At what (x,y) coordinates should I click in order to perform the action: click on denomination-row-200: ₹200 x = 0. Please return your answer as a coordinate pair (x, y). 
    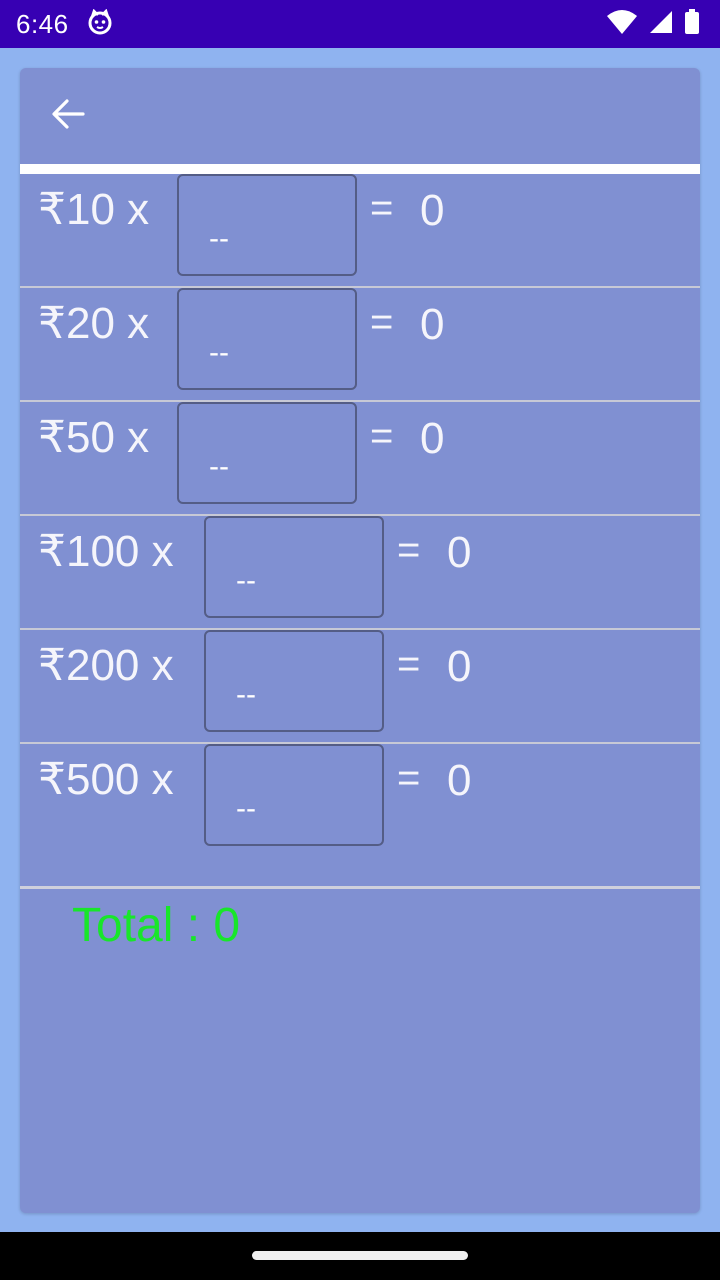
    Looking at the image, I should click on (360, 687).